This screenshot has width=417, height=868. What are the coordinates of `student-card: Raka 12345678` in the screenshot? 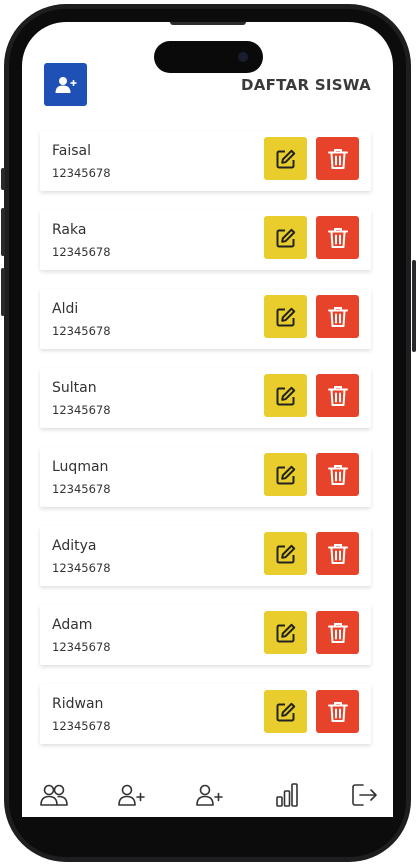 It's located at (205, 240).